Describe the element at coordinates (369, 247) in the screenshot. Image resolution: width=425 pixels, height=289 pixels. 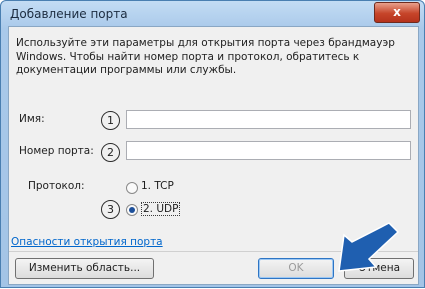
I see `annotation-arrow-icon` at that location.